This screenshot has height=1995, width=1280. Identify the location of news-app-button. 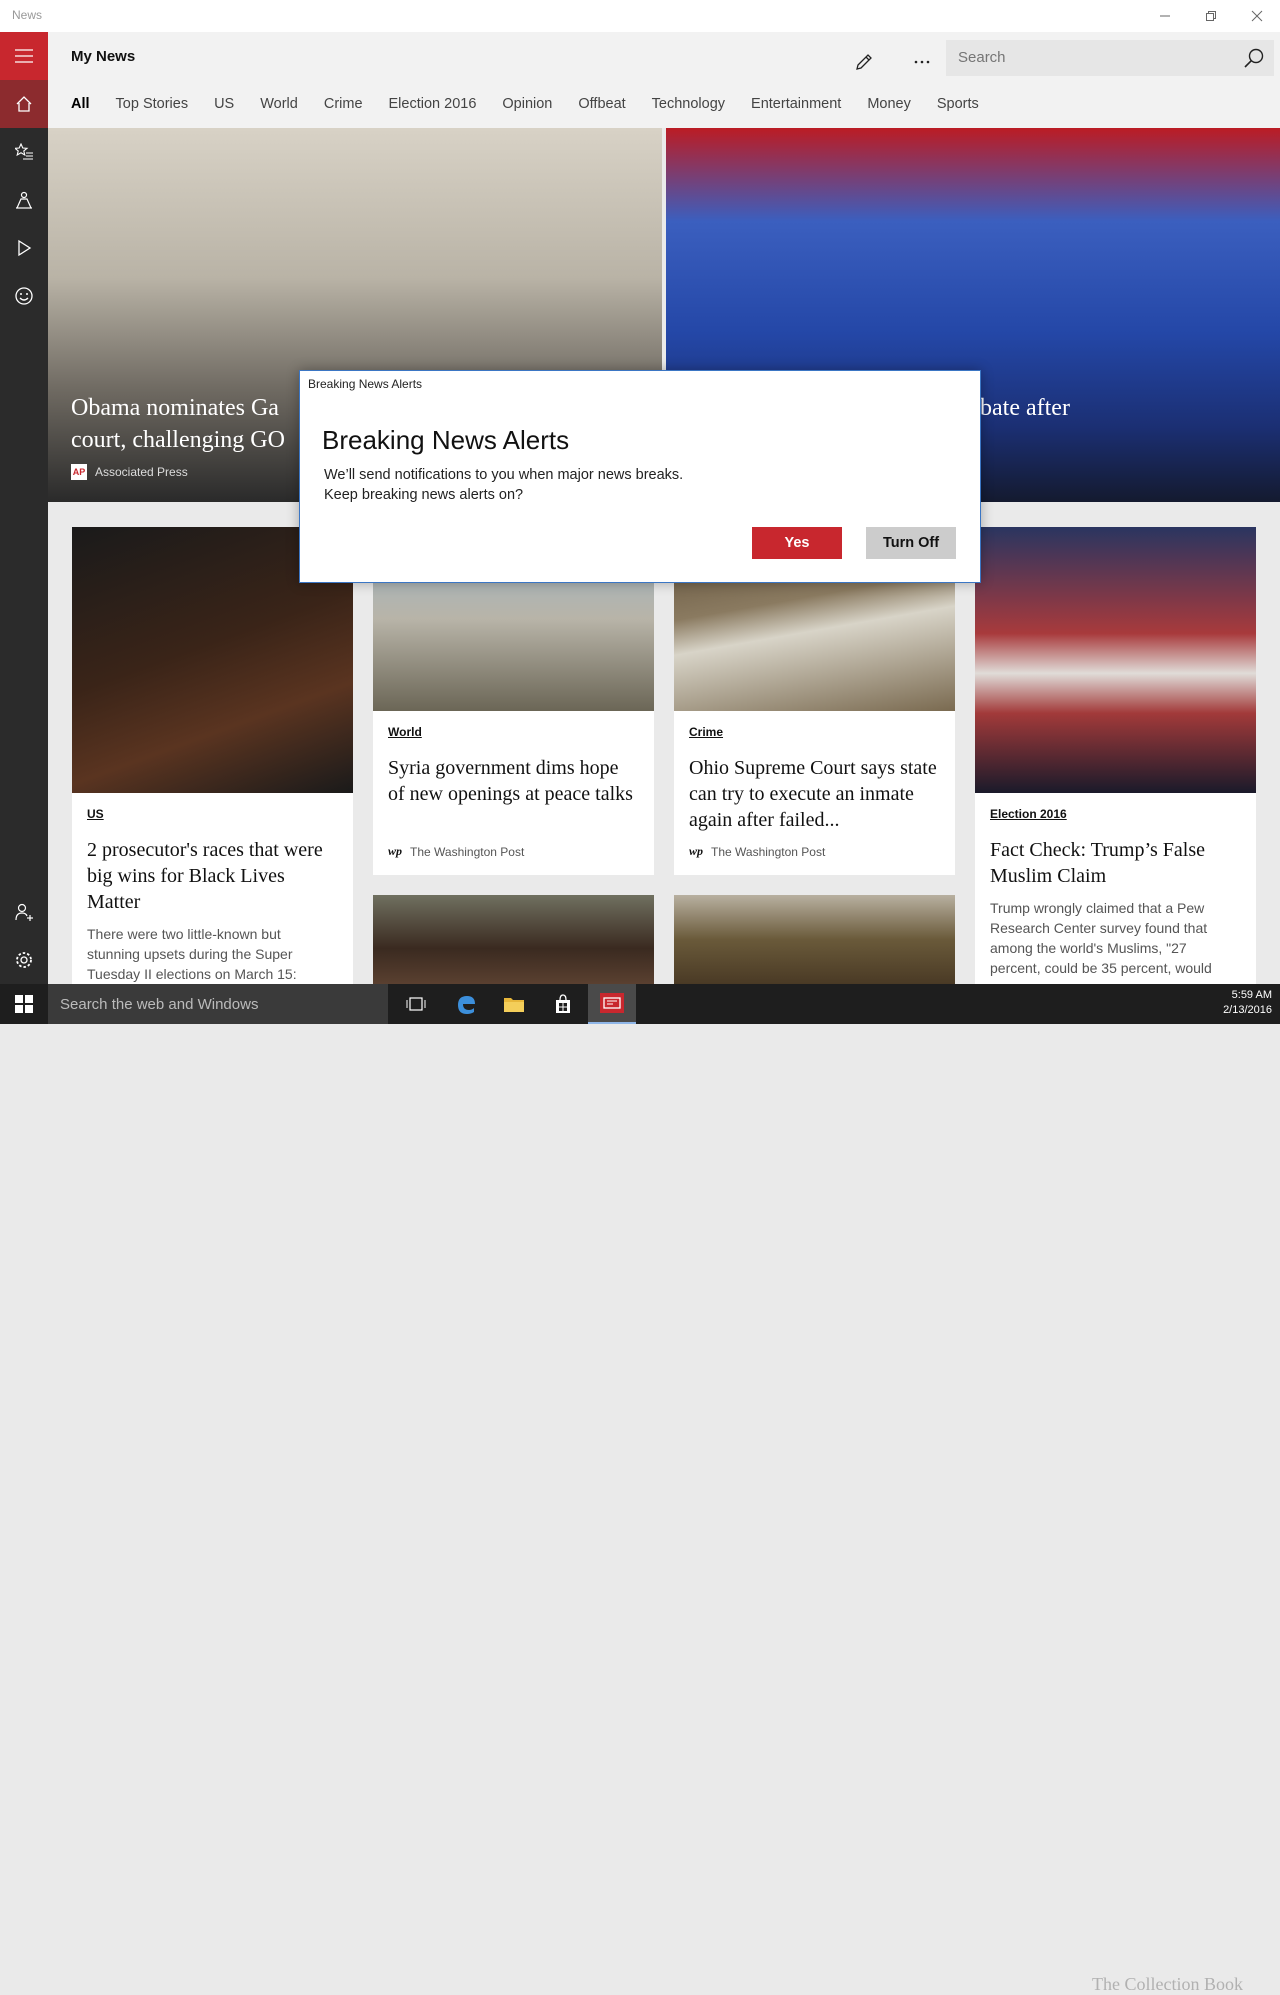
(612, 1004).